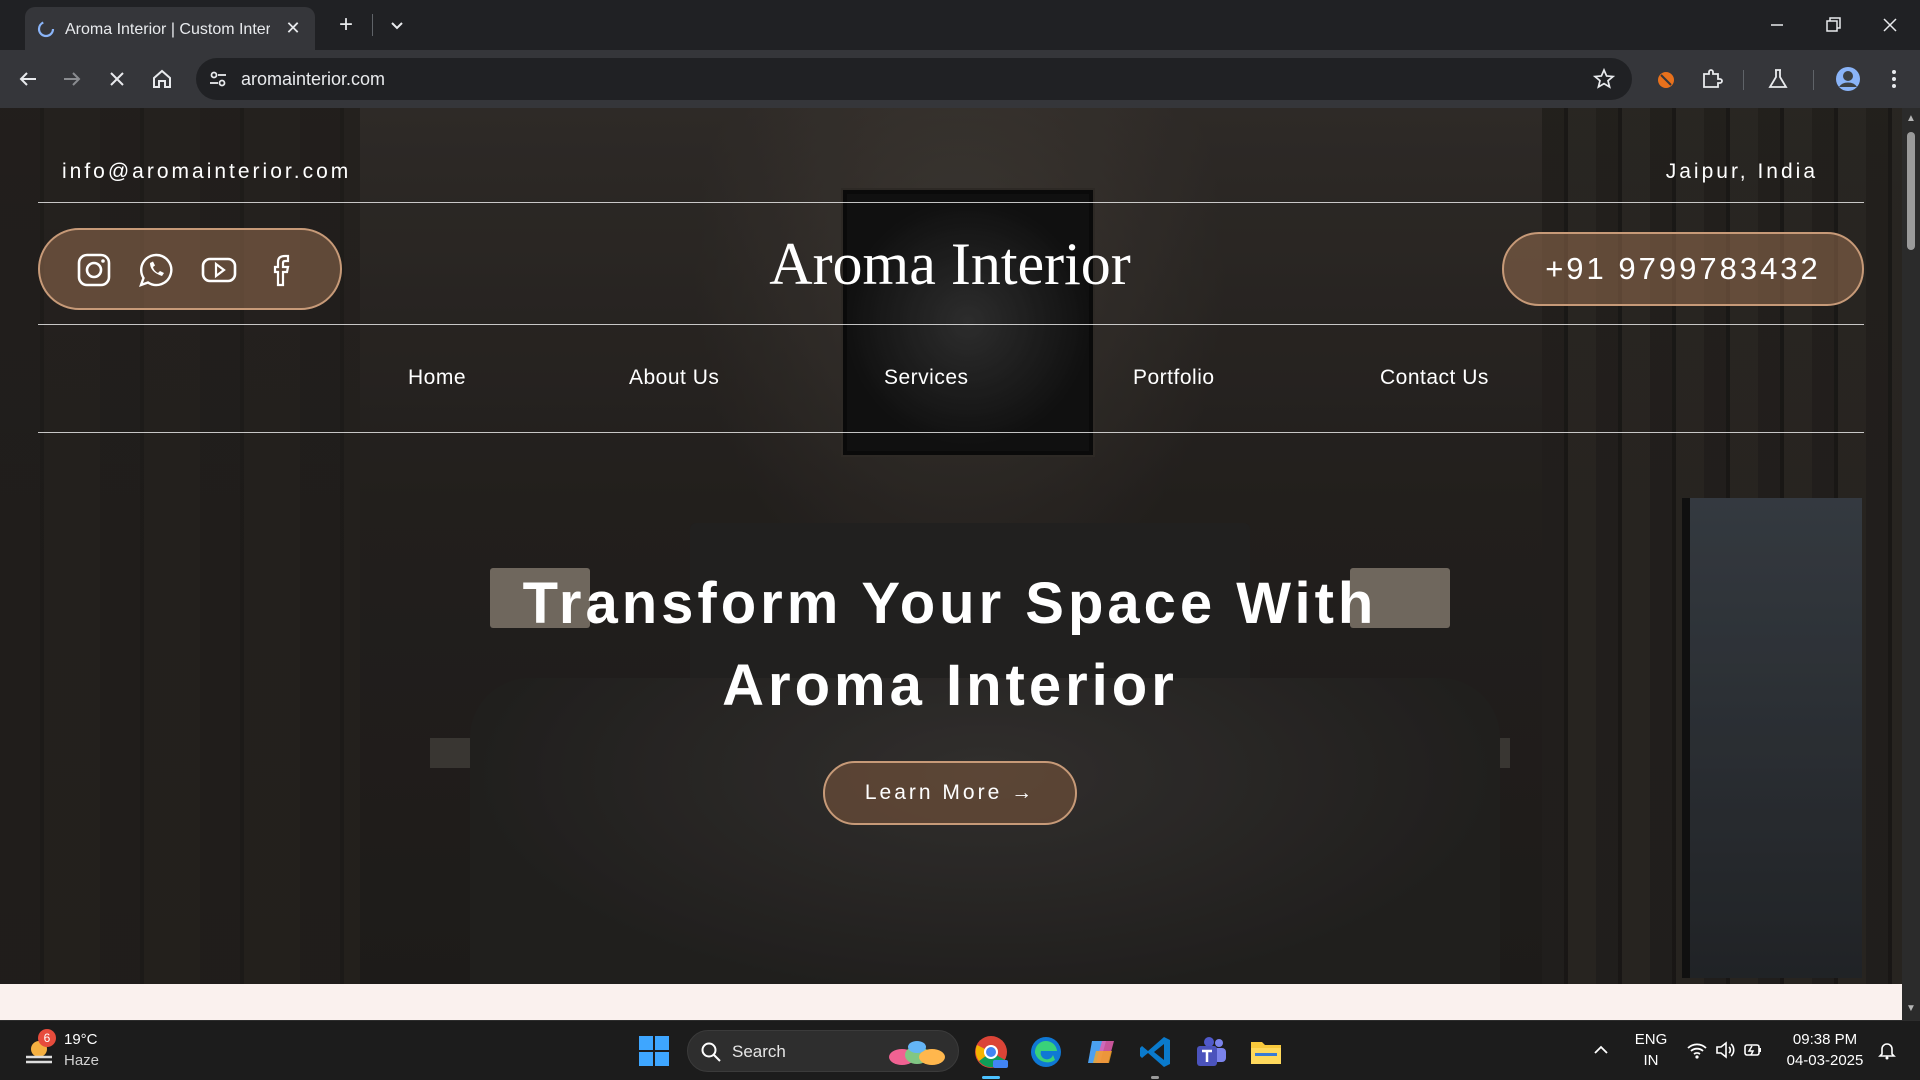 This screenshot has height=1080, width=1920. What do you see at coordinates (46, 29) in the screenshot?
I see `loading-favicon-icon` at bounding box center [46, 29].